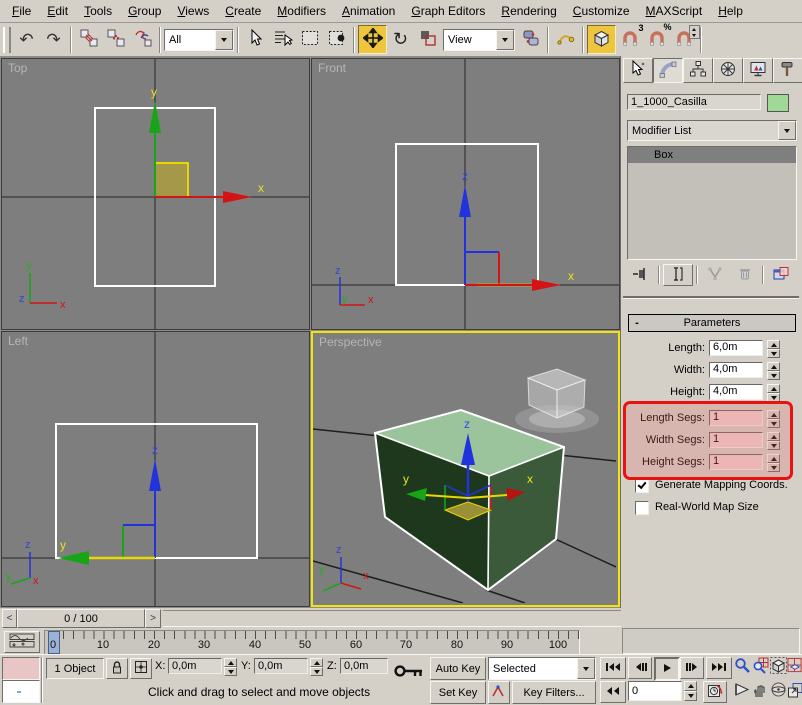 This screenshot has height=705, width=802. What do you see at coordinates (282, 39) in the screenshot?
I see `select-by-name-button` at bounding box center [282, 39].